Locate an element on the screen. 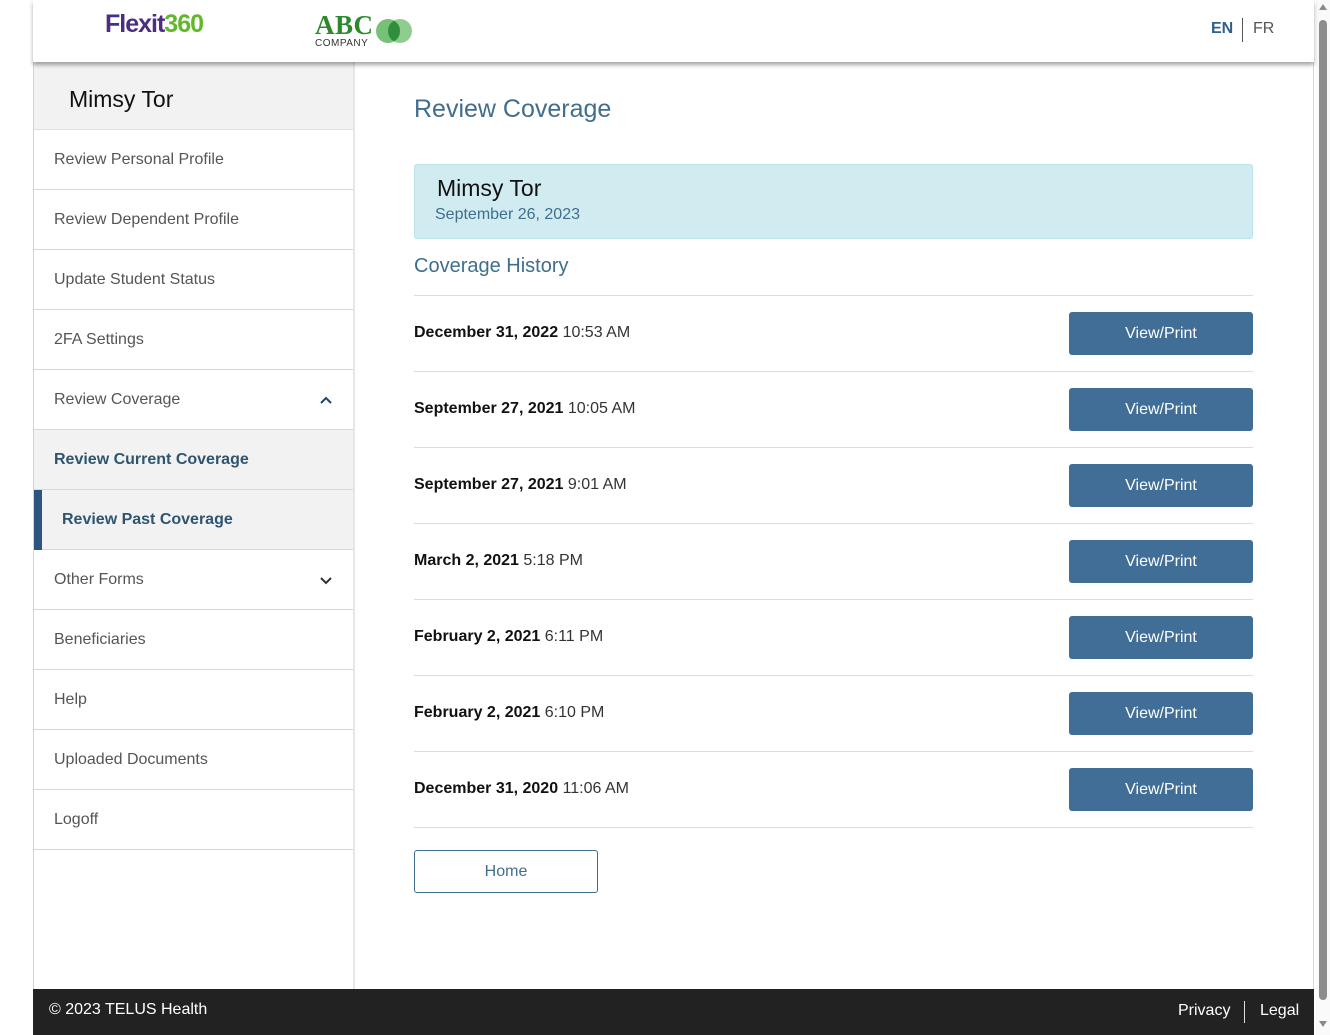  privacy-link: Privacy is located at coordinates (1204, 1011).